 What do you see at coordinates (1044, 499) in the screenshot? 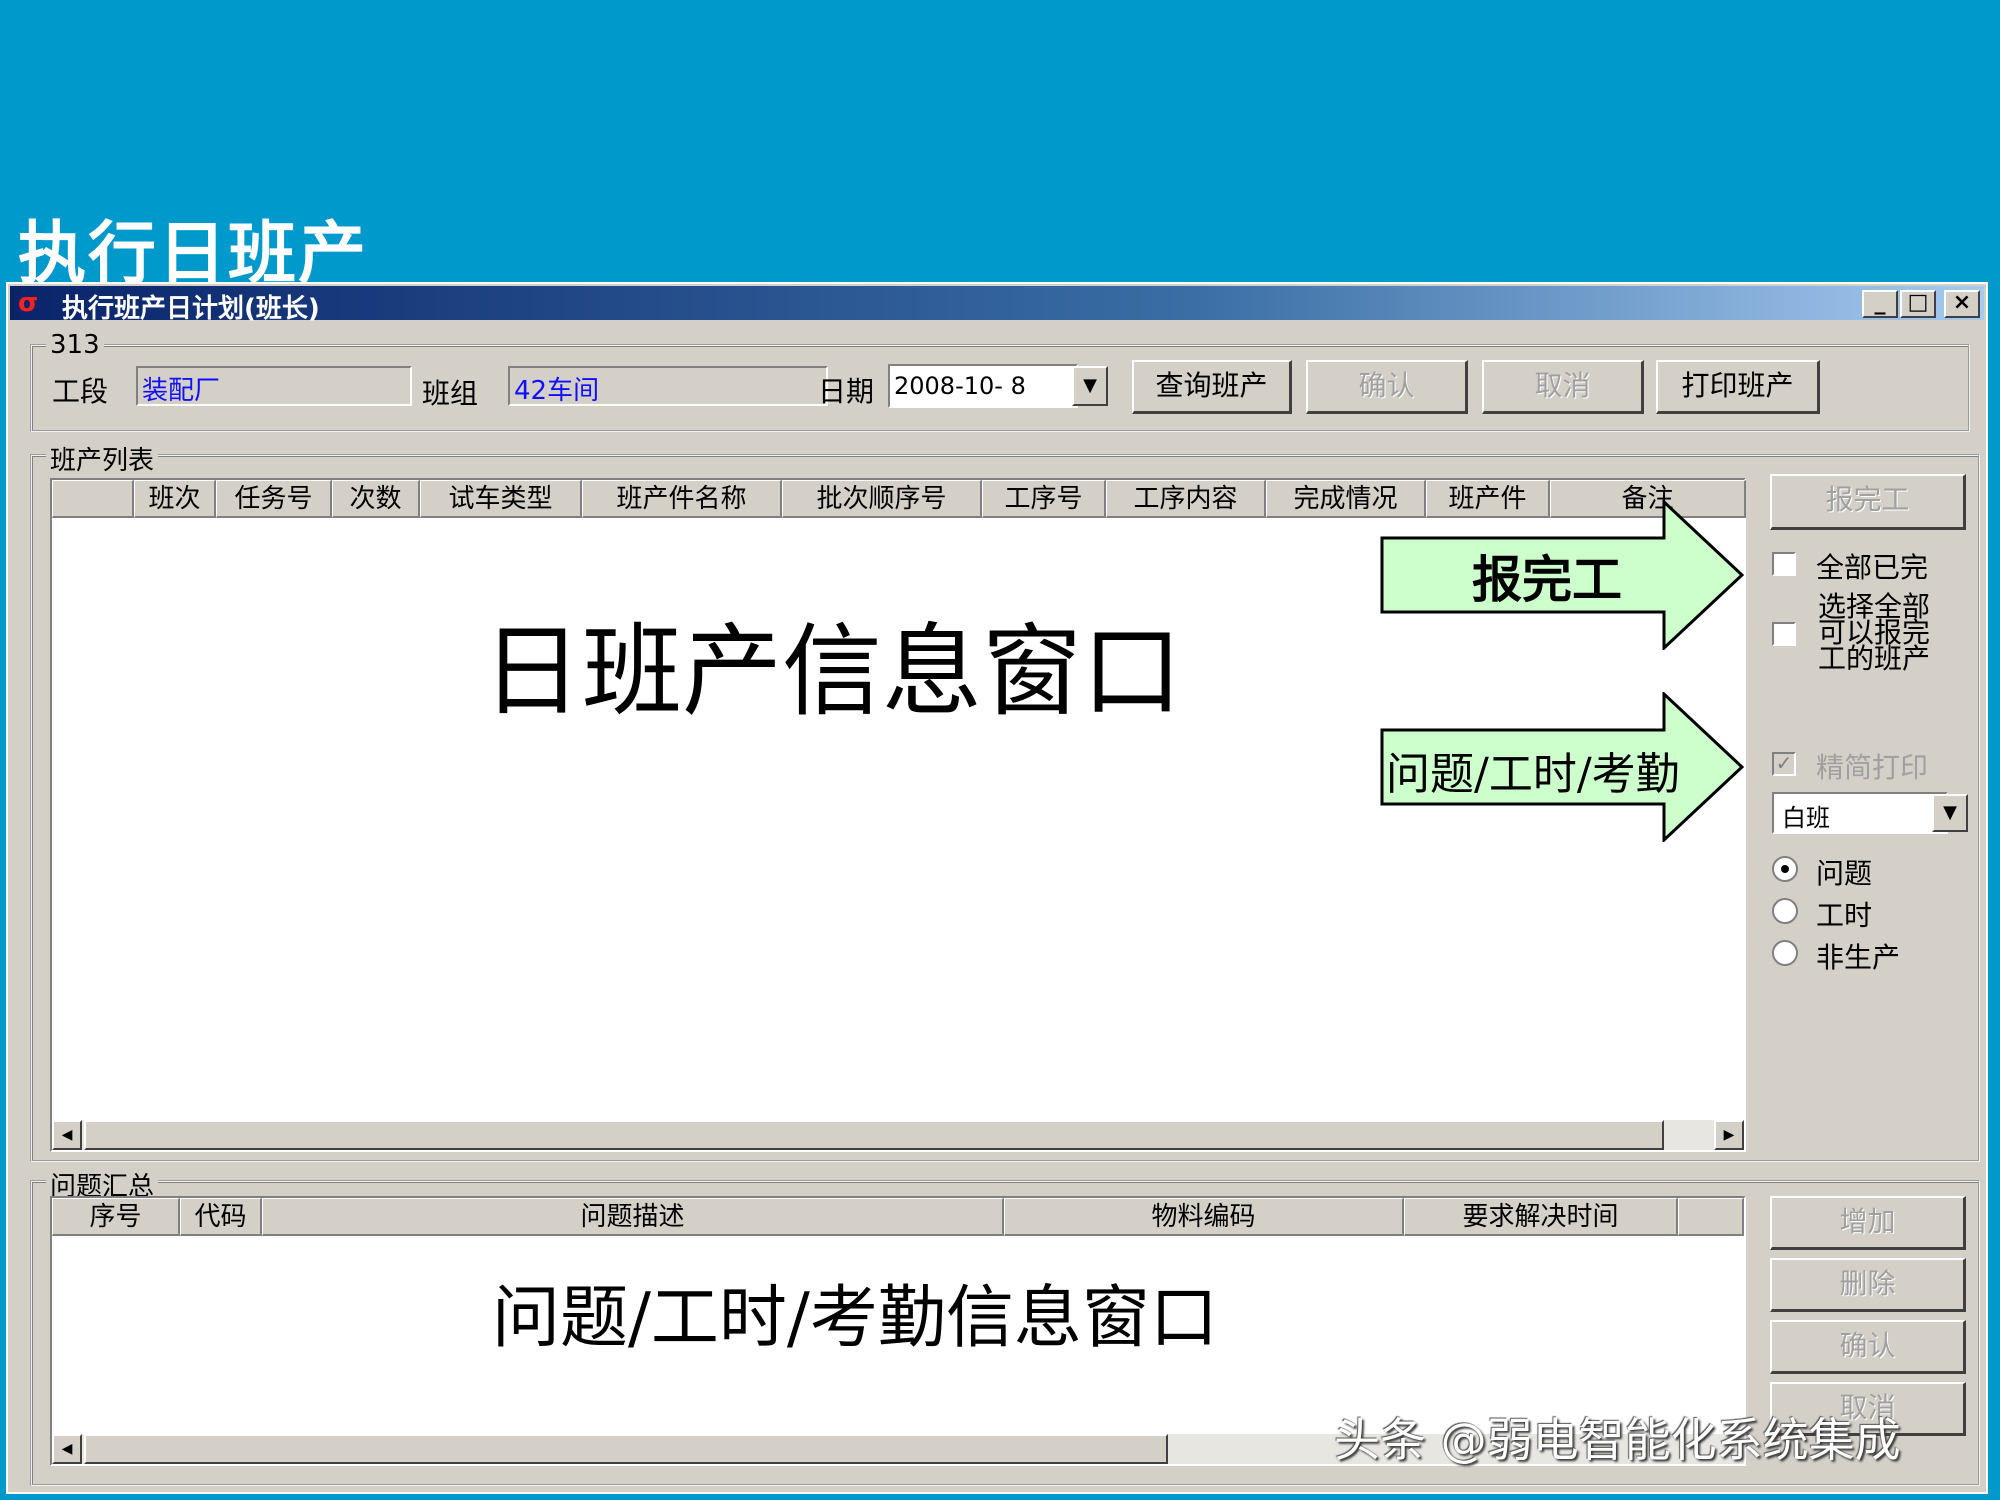
I see `column-header: 工序号` at bounding box center [1044, 499].